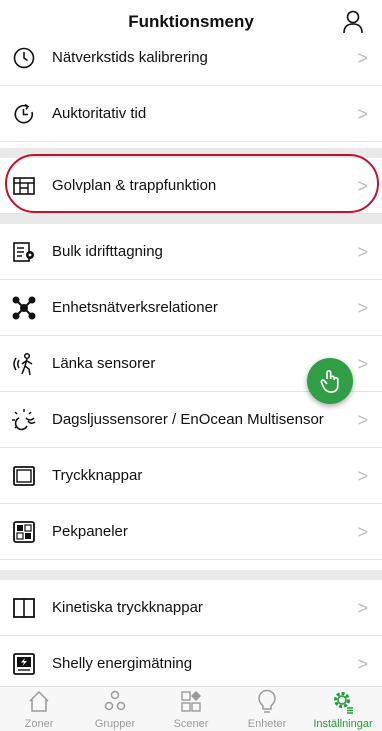 This screenshot has width=382, height=731. What do you see at coordinates (24, 308) in the screenshot?
I see `network-icon` at bounding box center [24, 308].